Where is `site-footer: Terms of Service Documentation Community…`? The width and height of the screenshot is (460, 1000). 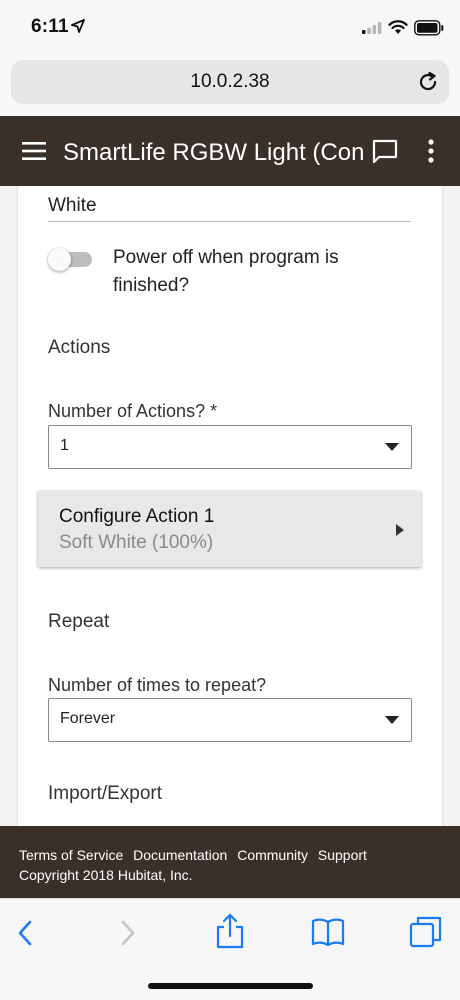 site-footer: Terms of Service Documentation Community… is located at coordinates (230, 862).